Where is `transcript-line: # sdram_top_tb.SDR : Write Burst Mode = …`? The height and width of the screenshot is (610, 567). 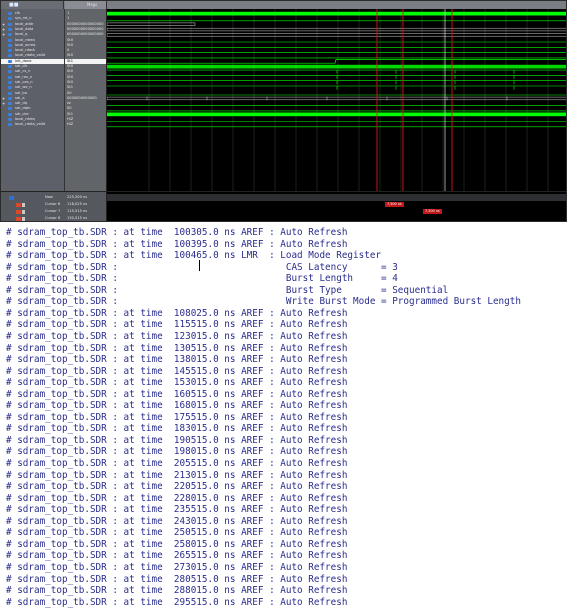 transcript-line: # sdram_top_tb.SDR : Write Burst Mode = … is located at coordinates (263, 302).